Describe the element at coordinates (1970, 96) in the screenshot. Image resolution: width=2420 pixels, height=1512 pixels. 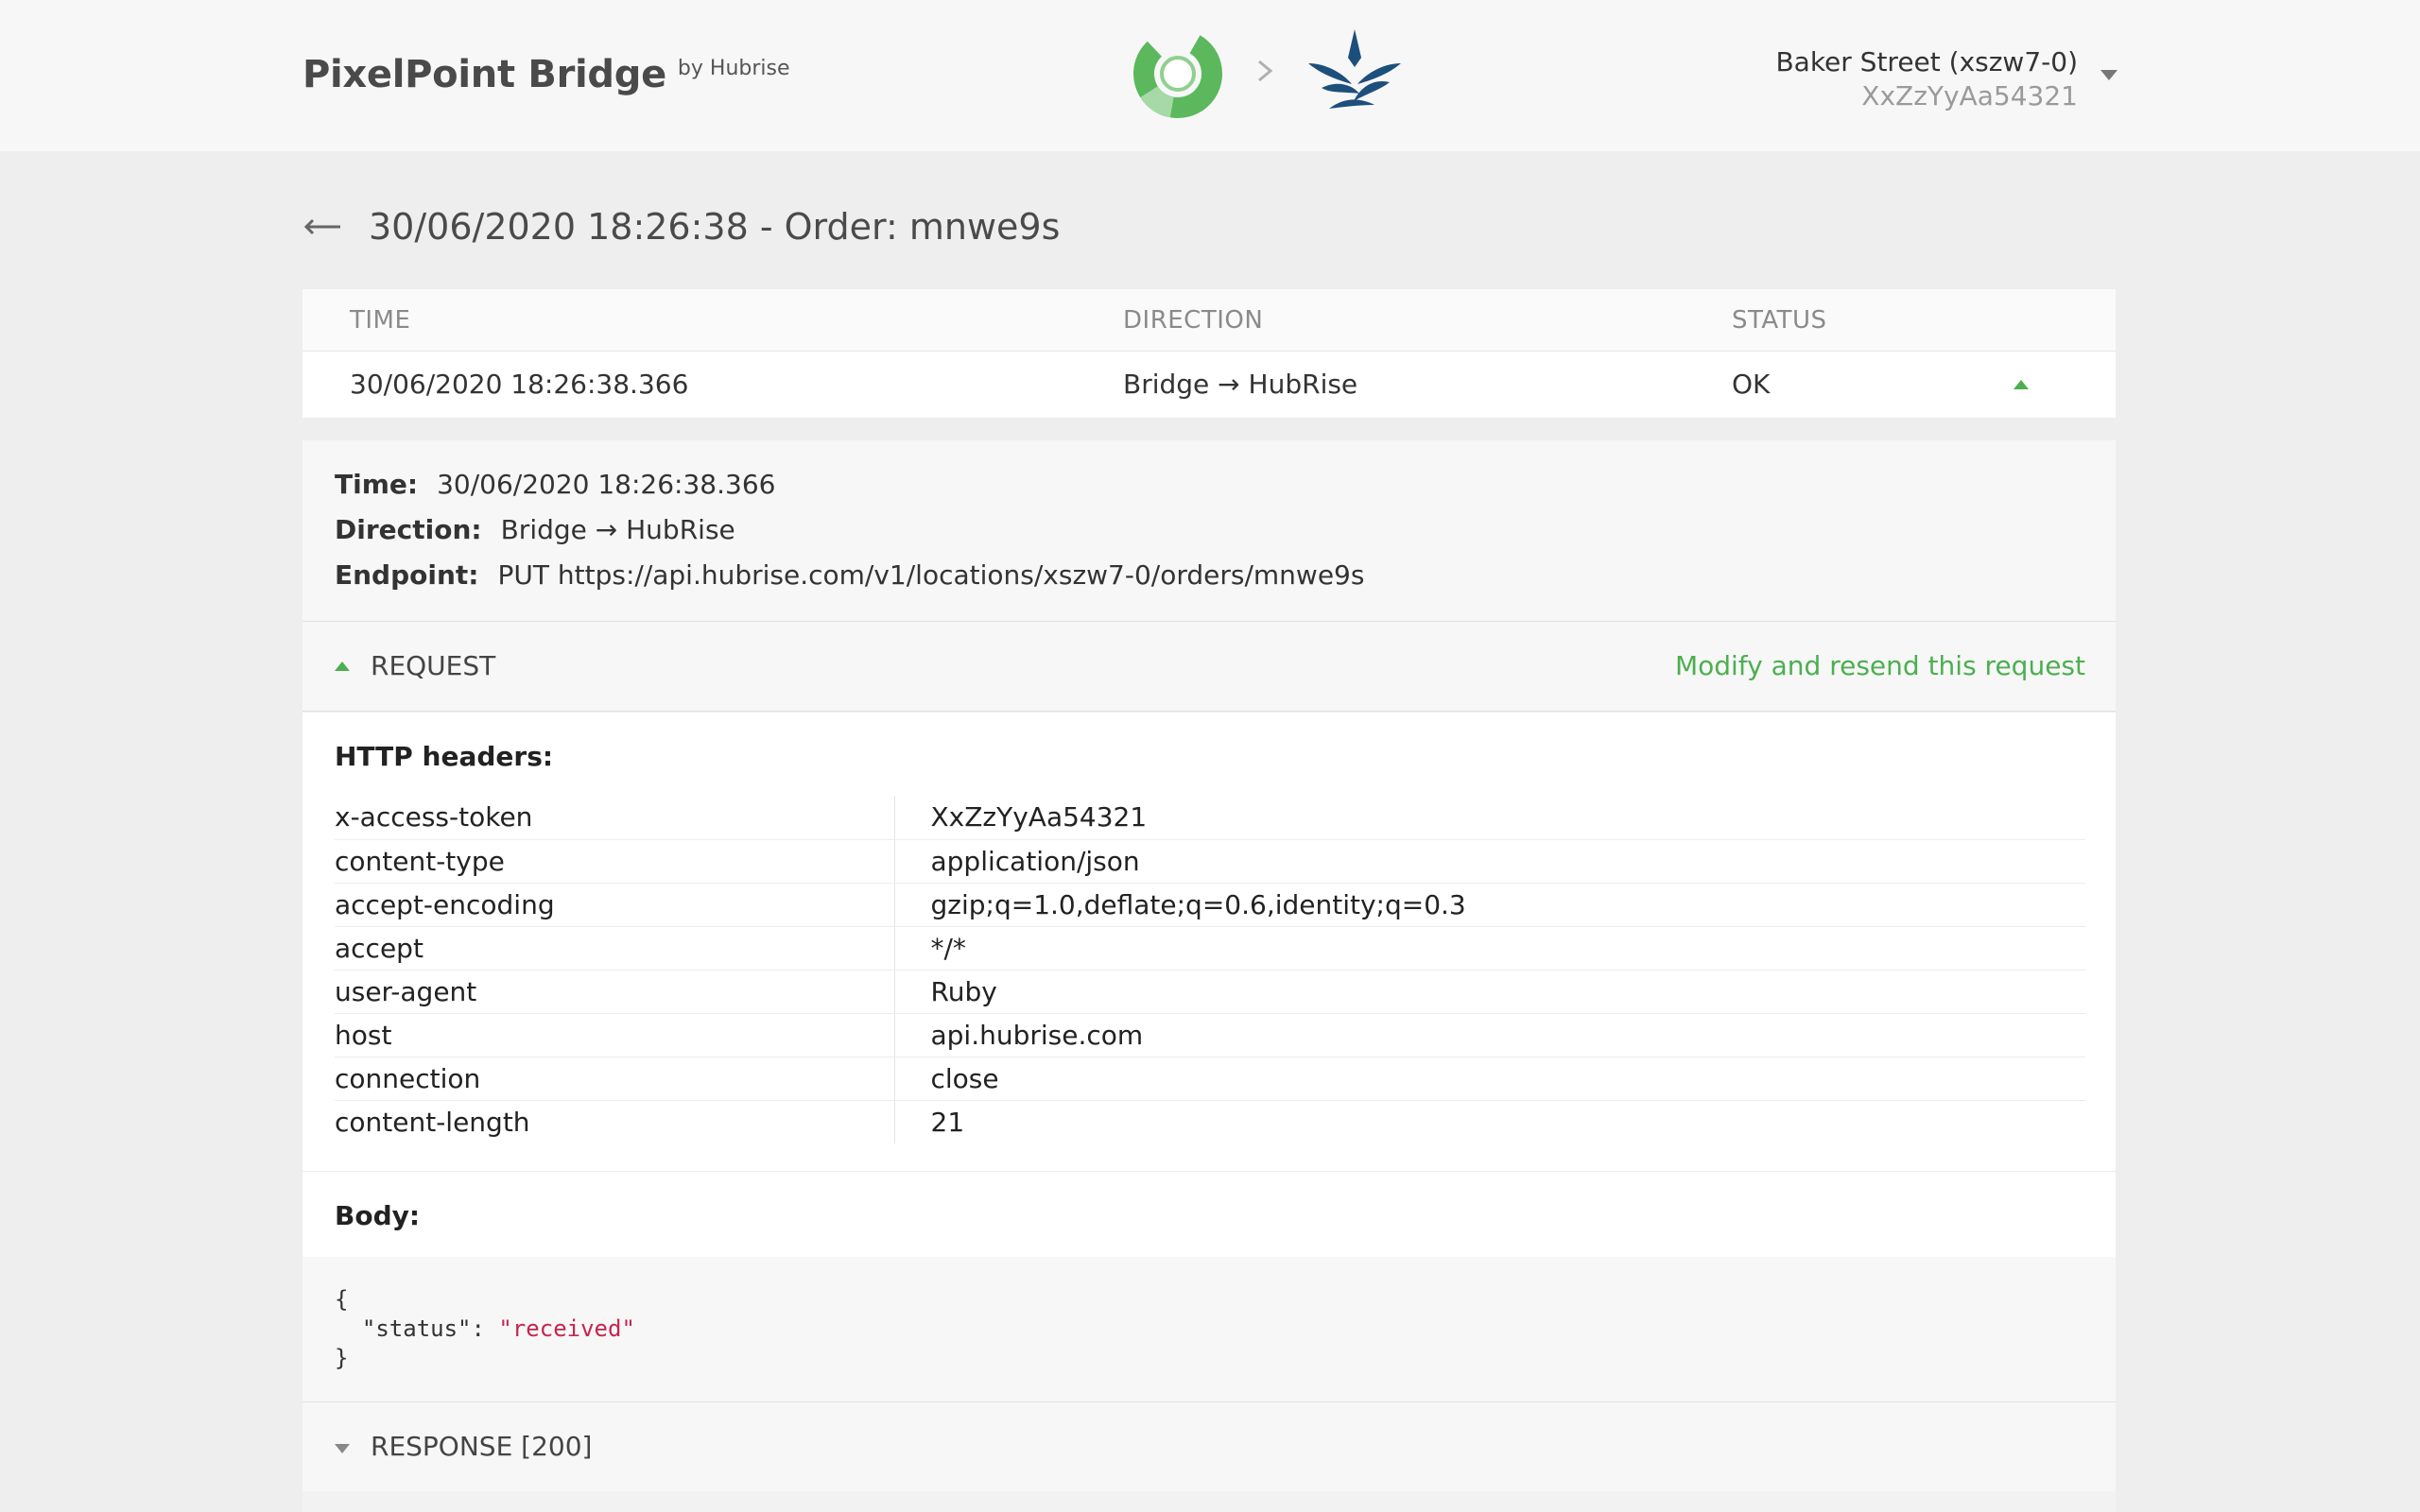
I see `account-api-key: XxZzYyAa54321` at that location.